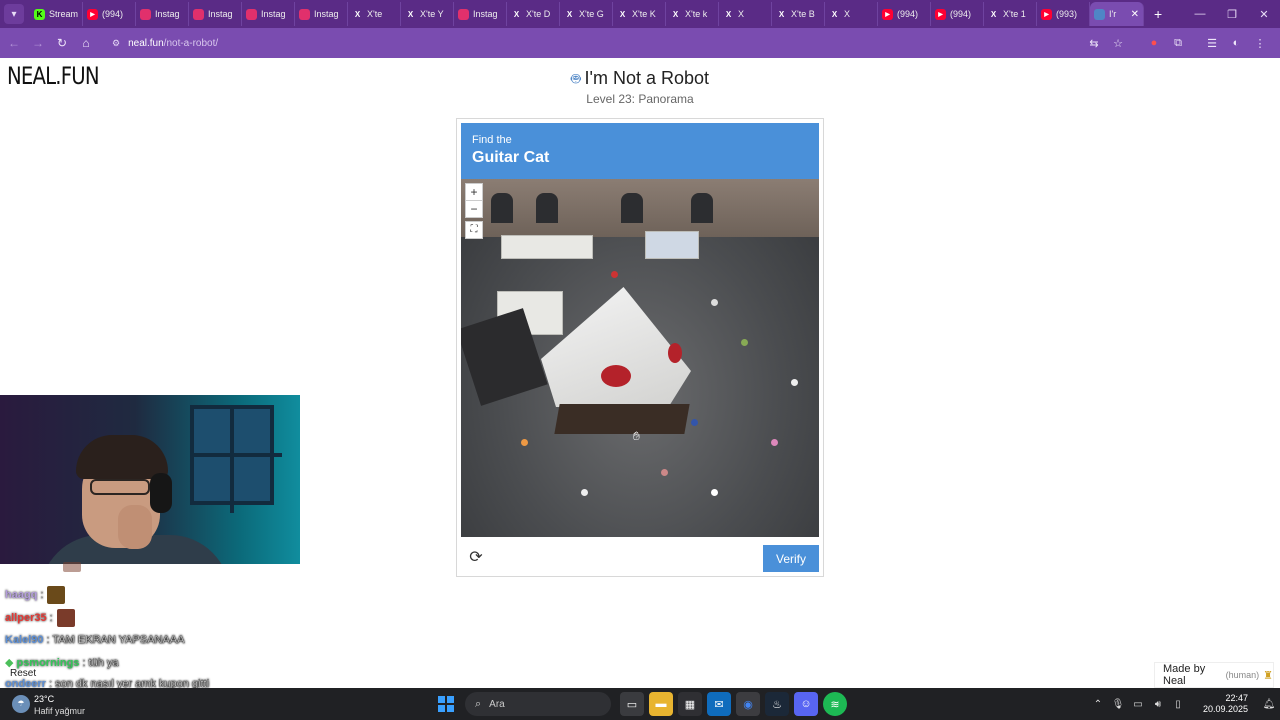 The height and width of the screenshot is (720, 1280). What do you see at coordinates (835, 704) in the screenshot?
I see `spotify-icon: ≋` at bounding box center [835, 704].